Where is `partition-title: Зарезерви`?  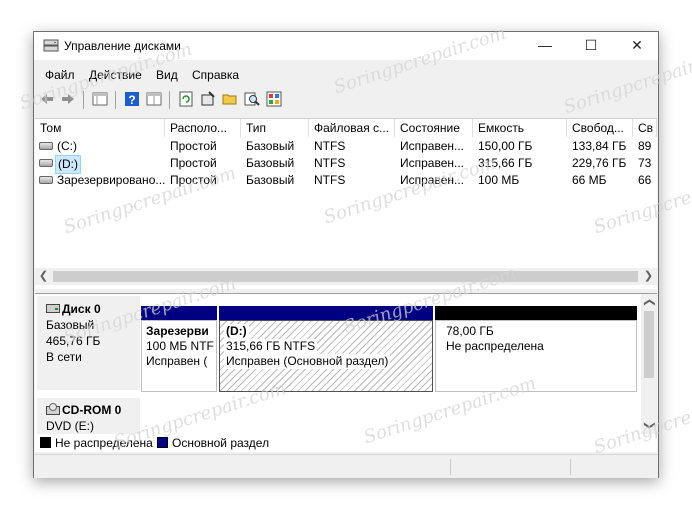 partition-title: Зарезерви is located at coordinates (177, 331).